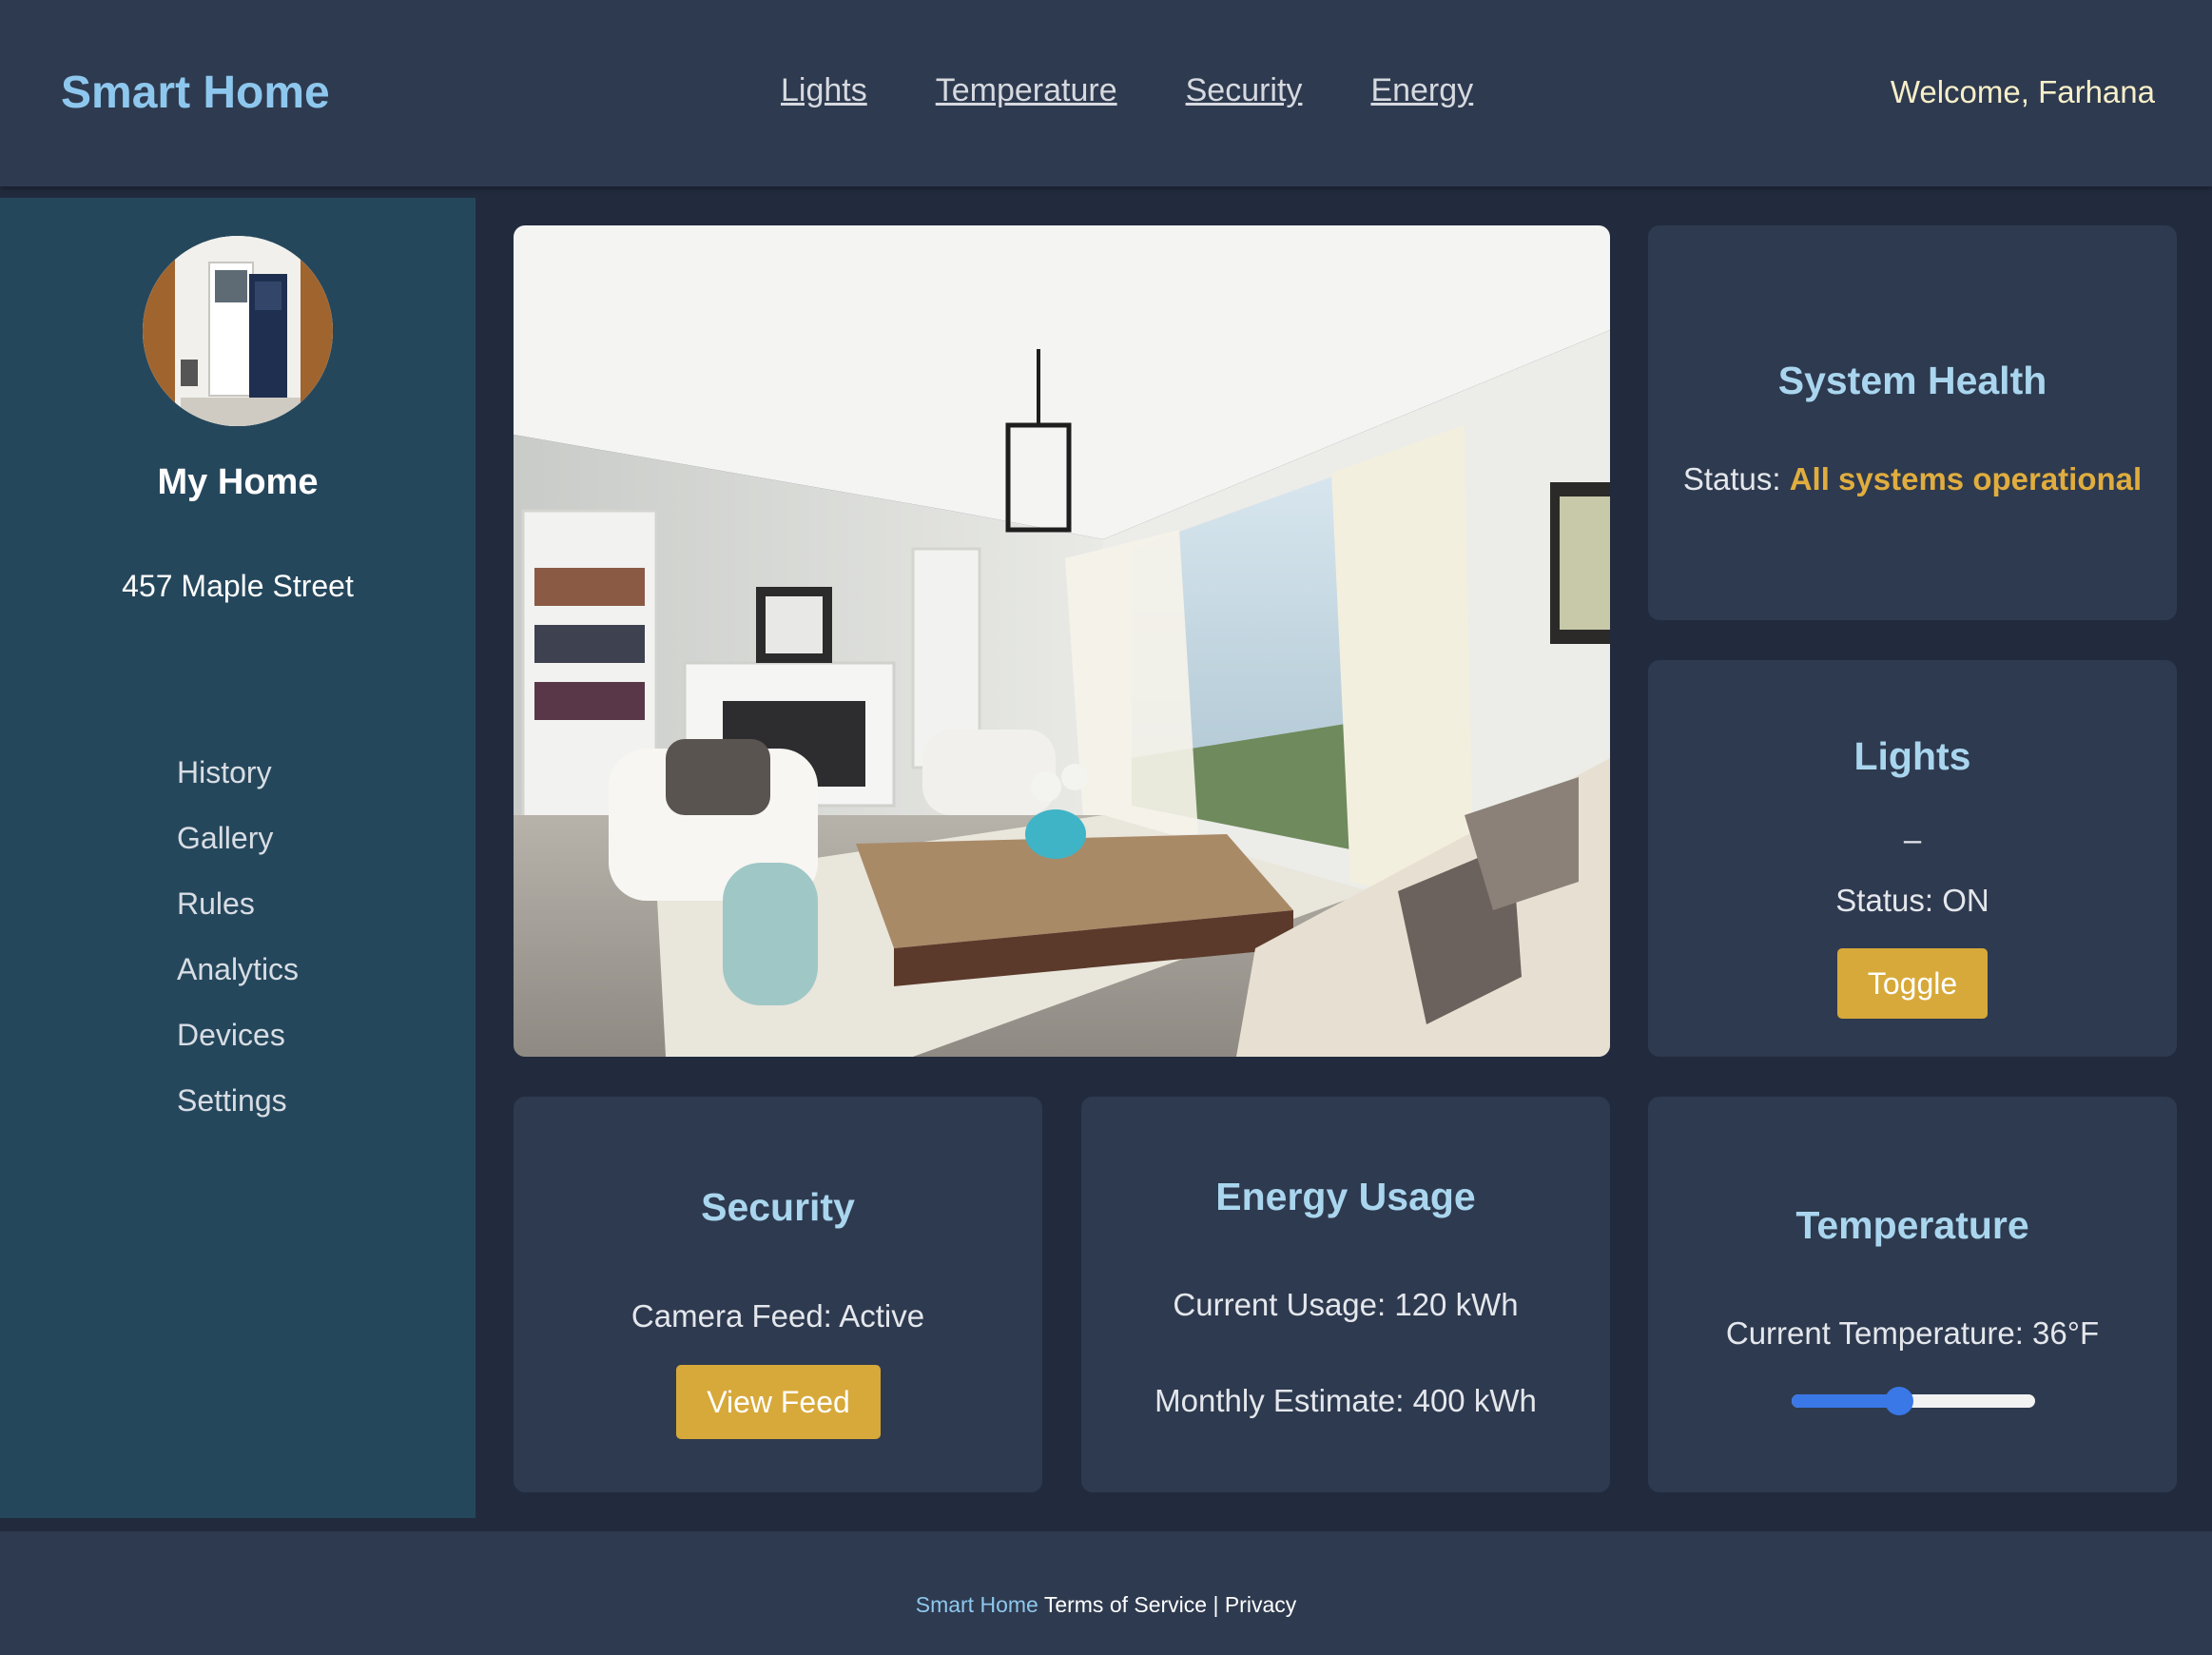  I want to click on sidebar-item-settings: Settings, so click(238, 1116).